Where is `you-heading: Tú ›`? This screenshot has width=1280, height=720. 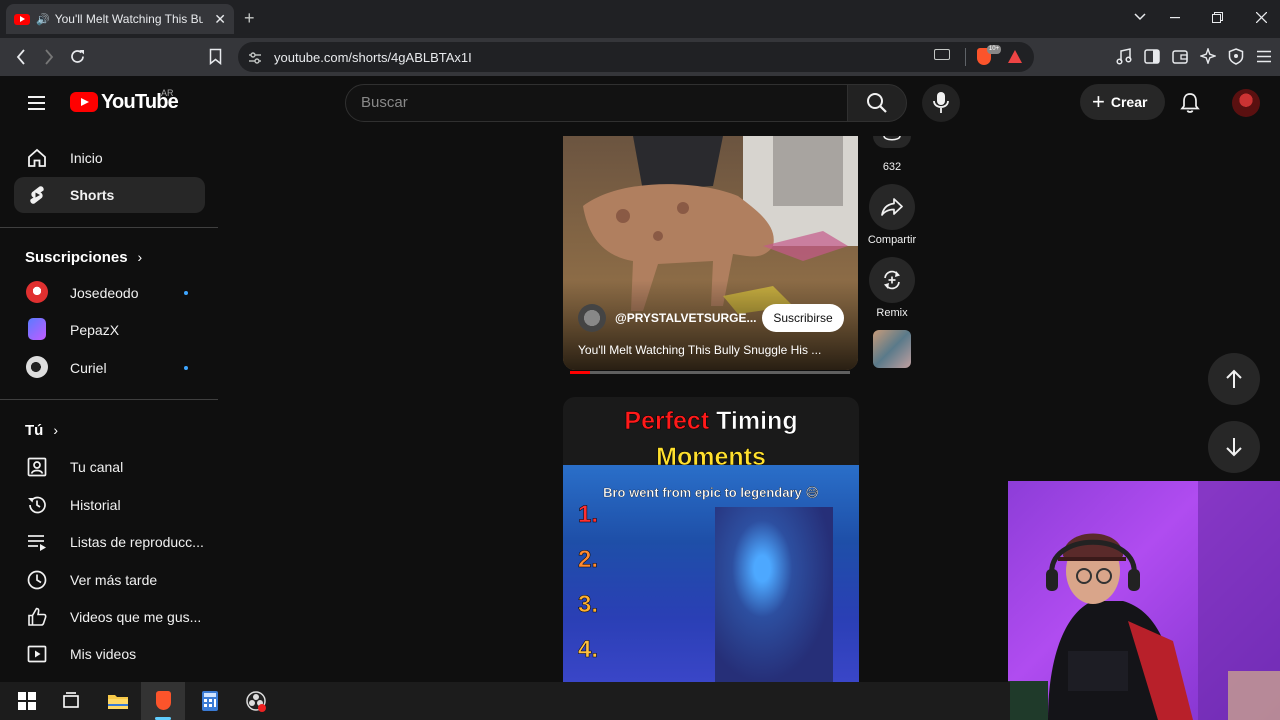
you-heading: Tú › is located at coordinates (41, 430).